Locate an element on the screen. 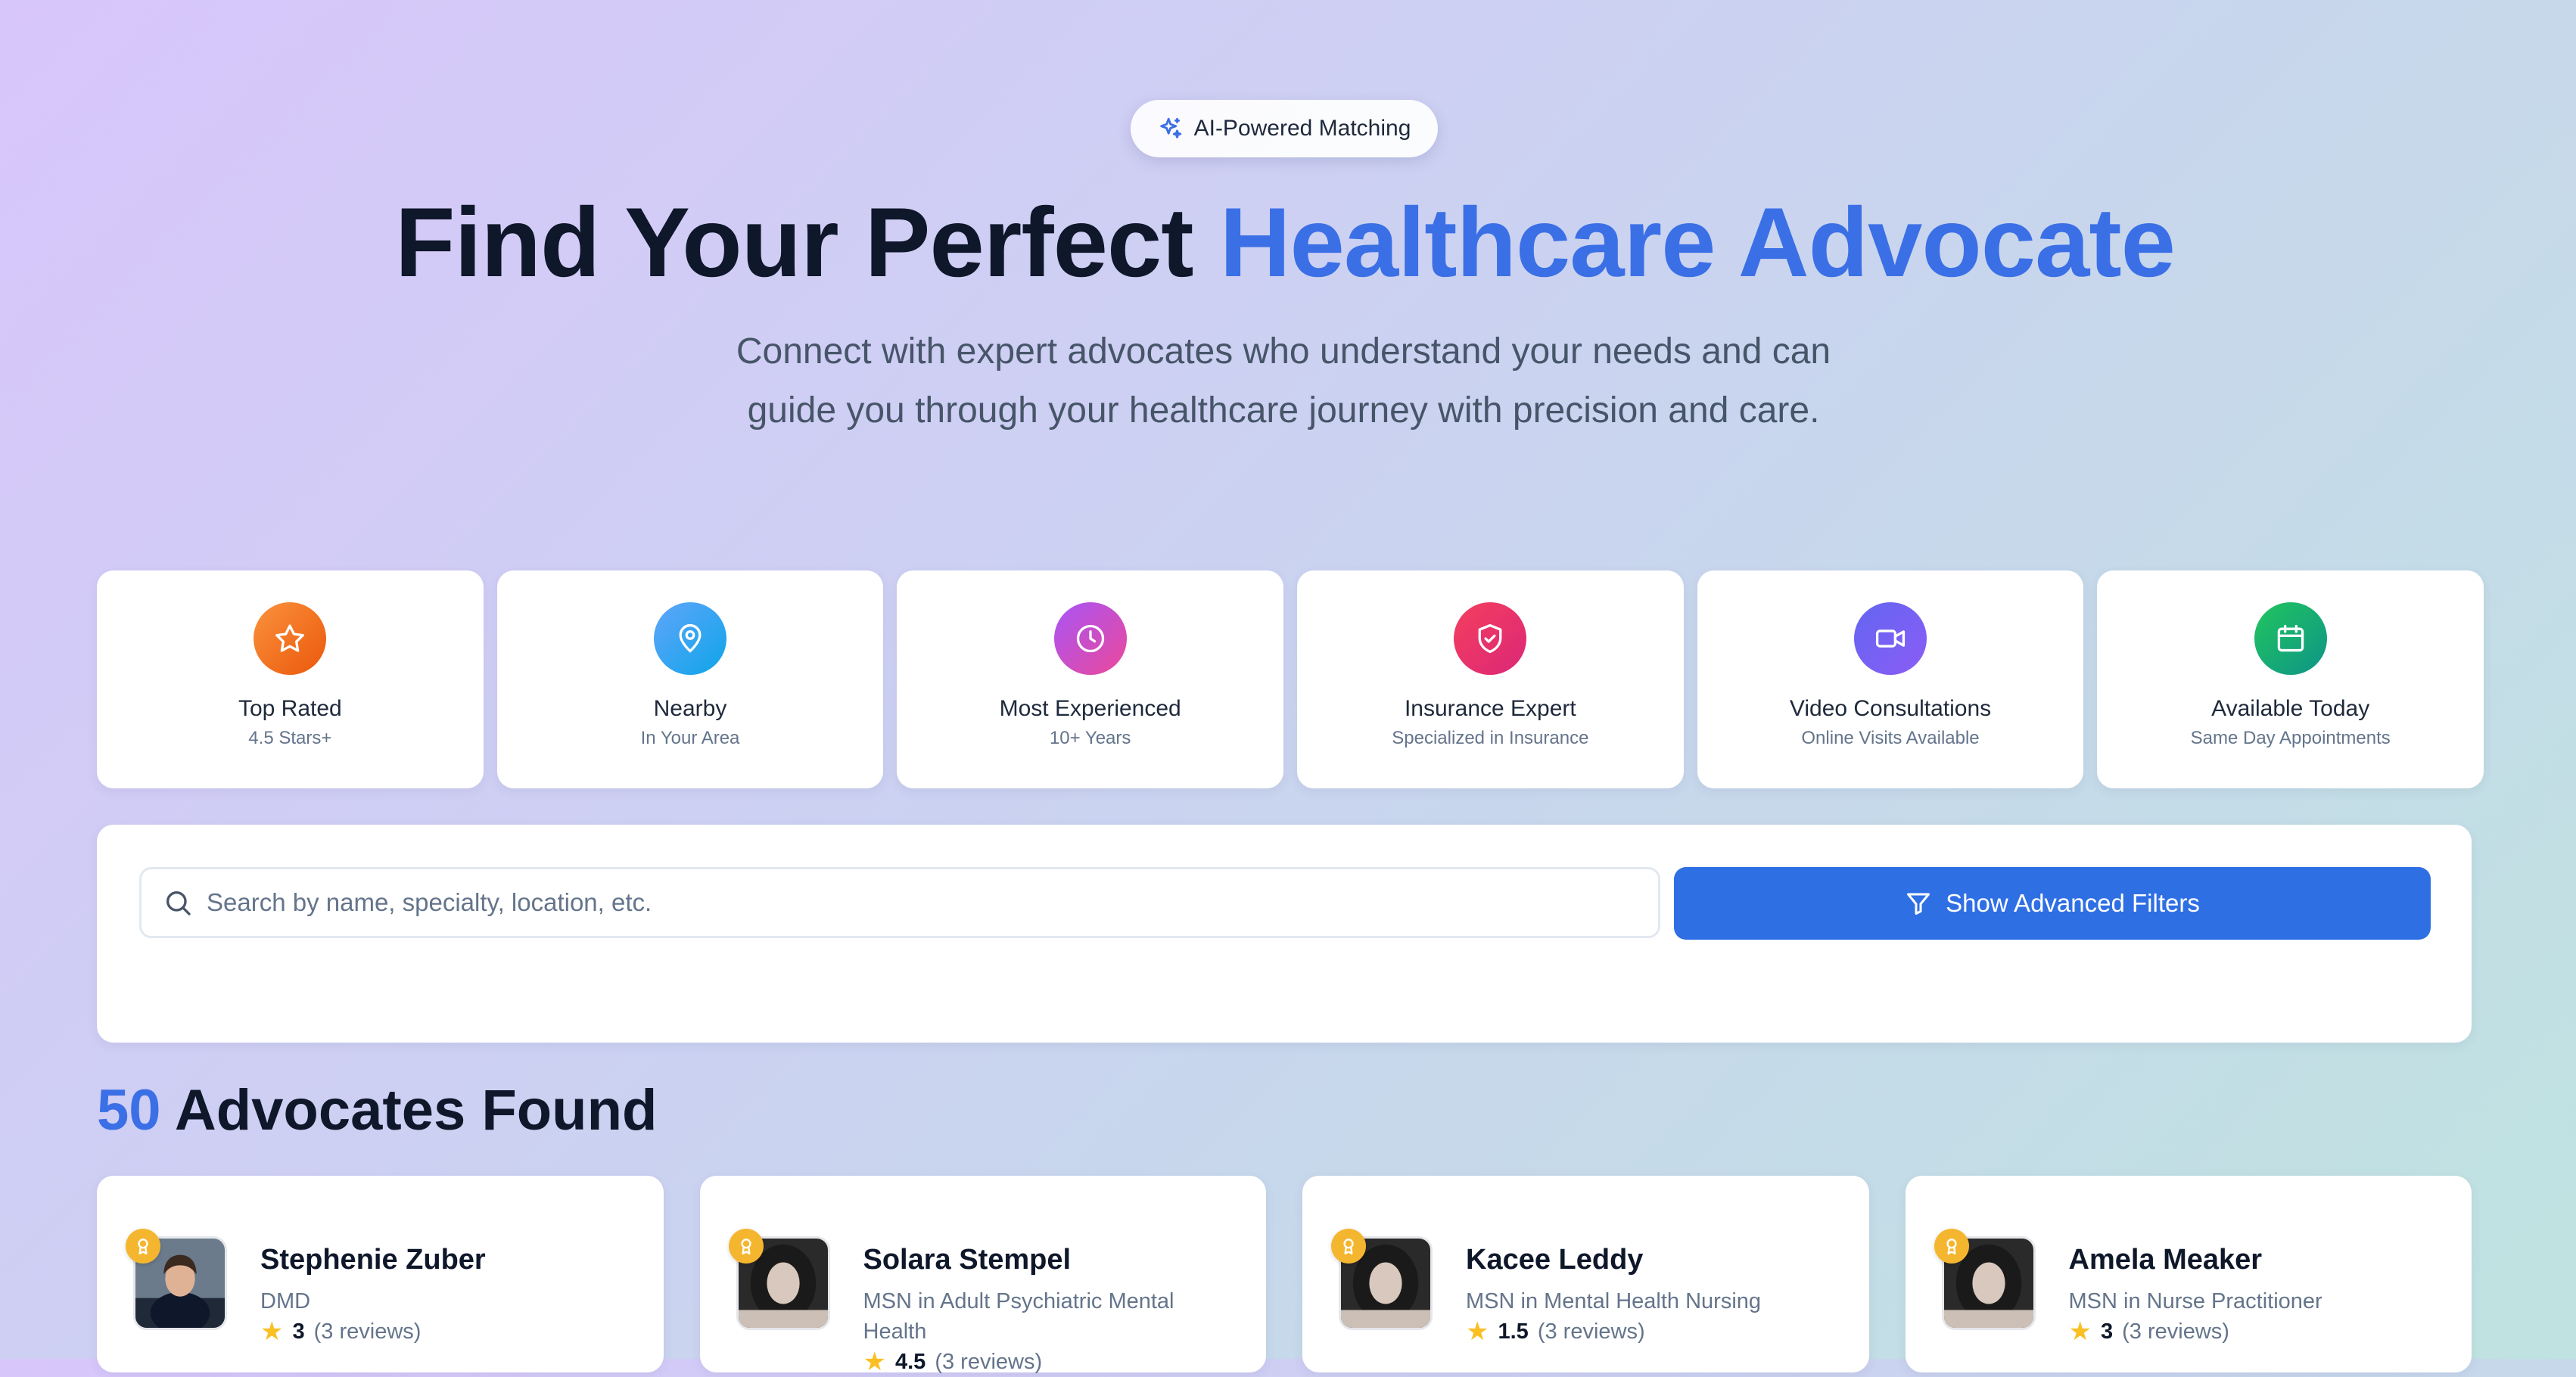 This screenshot has height=1377, width=2576. advocate-name: Amela Meaker is located at coordinates (2165, 1260).